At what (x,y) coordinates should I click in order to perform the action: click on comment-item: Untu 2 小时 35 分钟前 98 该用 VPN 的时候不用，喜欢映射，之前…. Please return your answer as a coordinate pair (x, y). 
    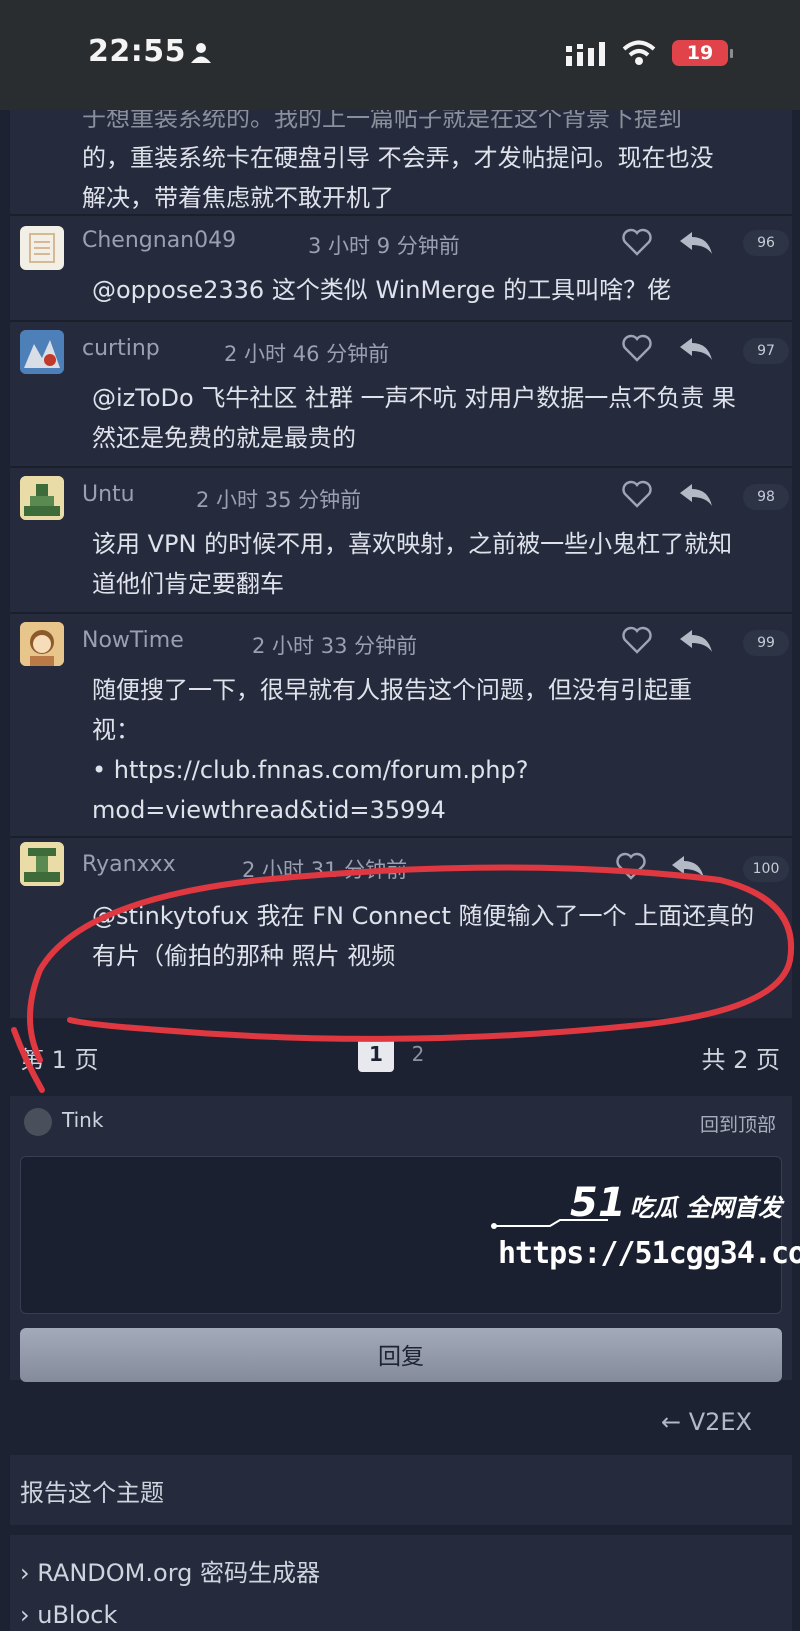
    Looking at the image, I should click on (401, 540).